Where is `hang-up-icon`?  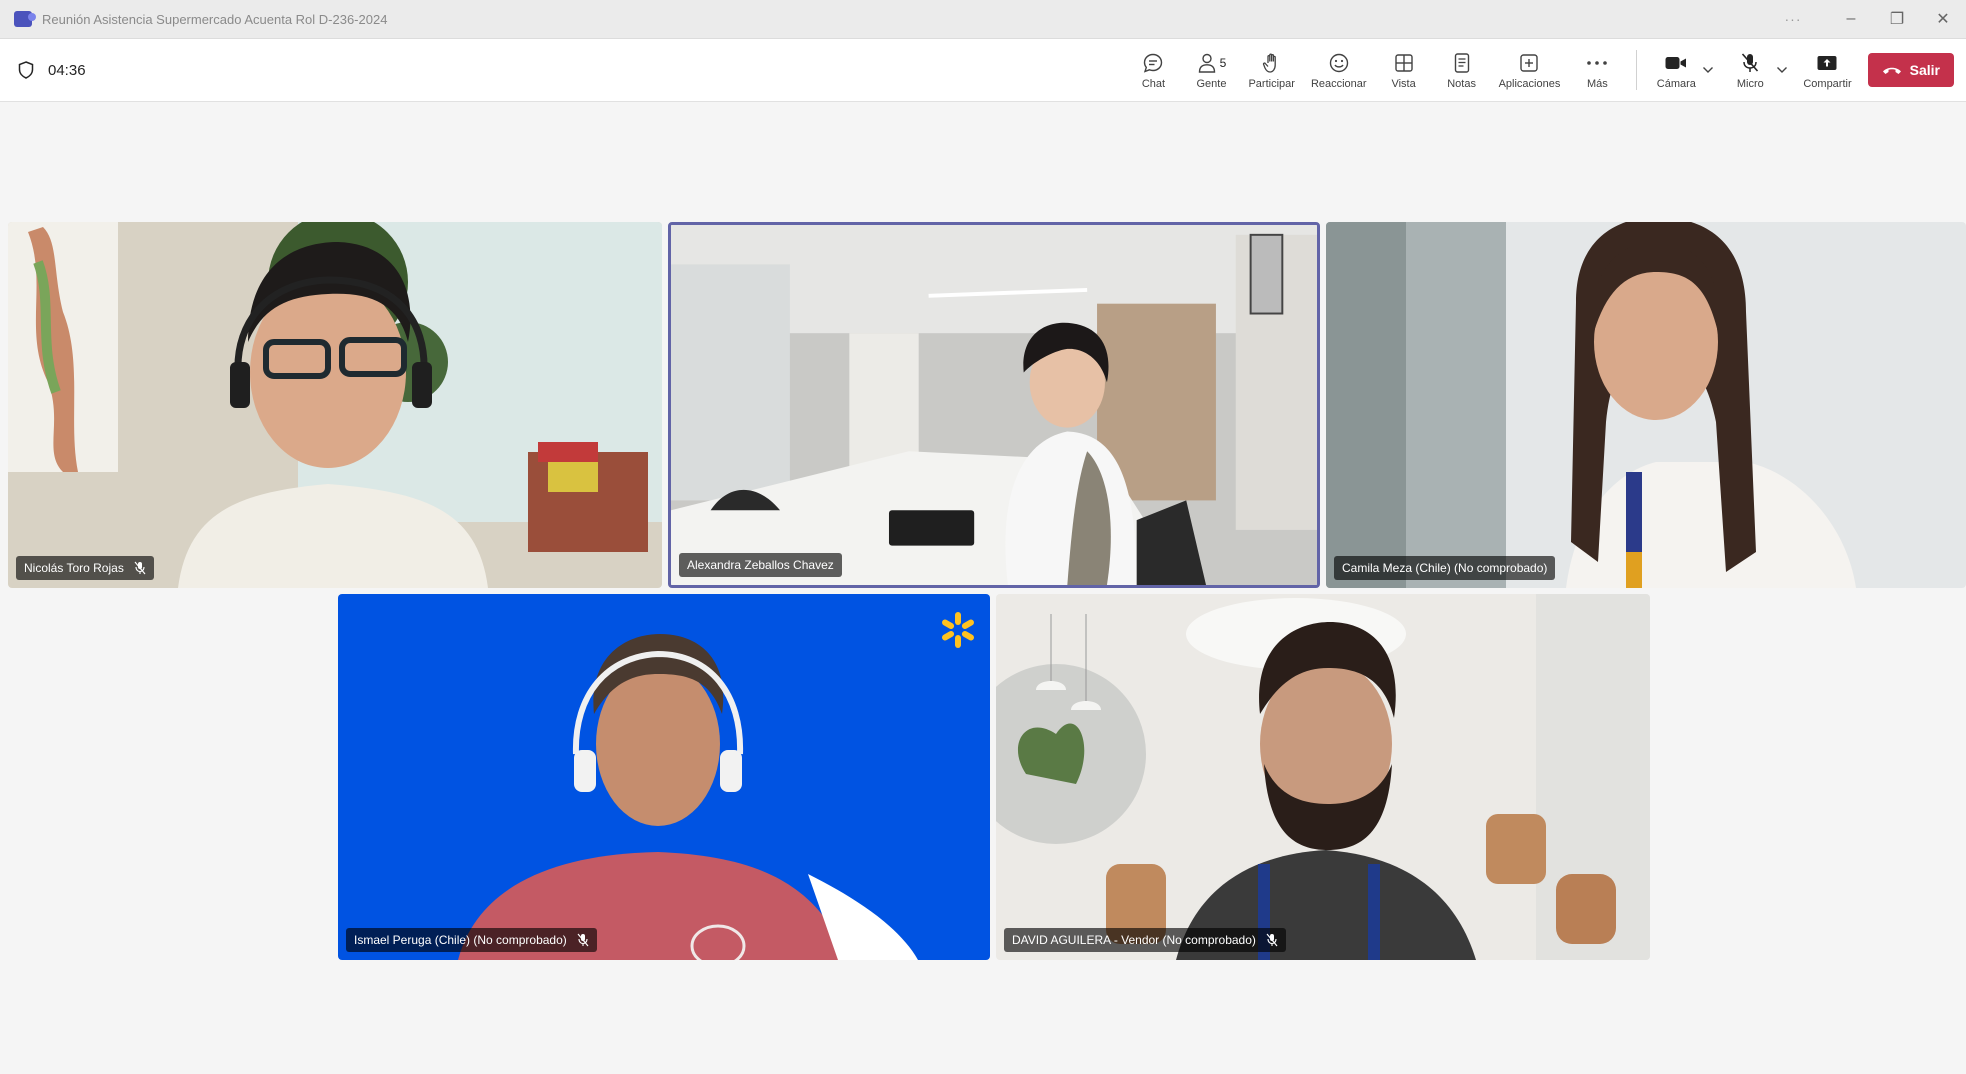
hang-up-icon is located at coordinates (1891, 70).